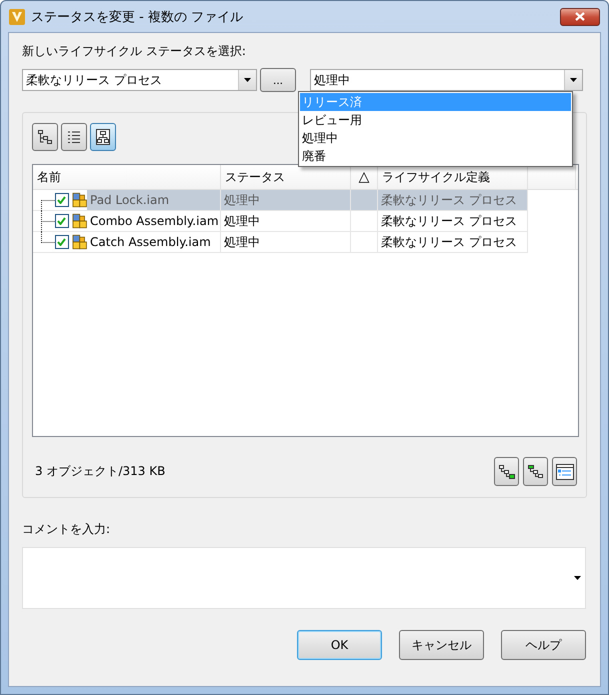 The height and width of the screenshot is (695, 609). I want to click on status-dropdown: 処理中, so click(446, 80).